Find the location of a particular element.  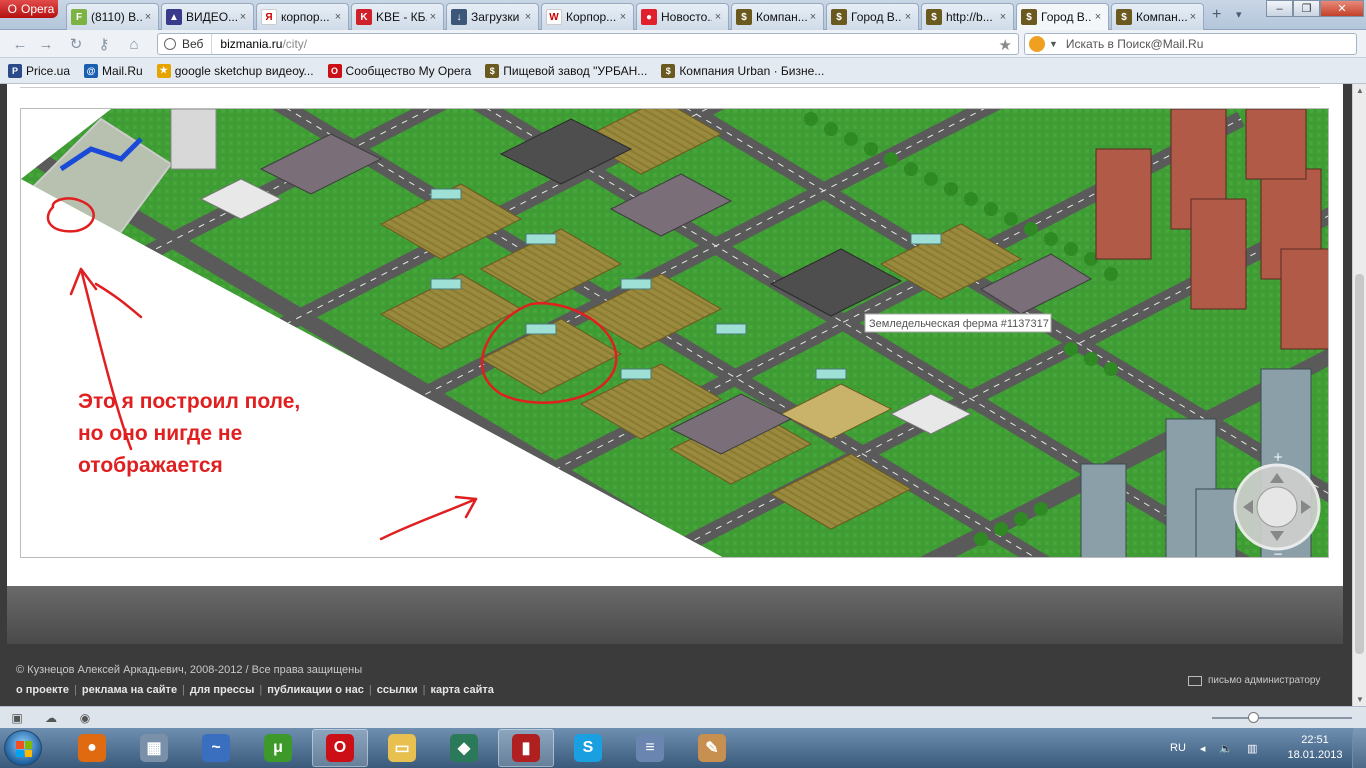

footer-link: публикации о нас is located at coordinates (315, 690).